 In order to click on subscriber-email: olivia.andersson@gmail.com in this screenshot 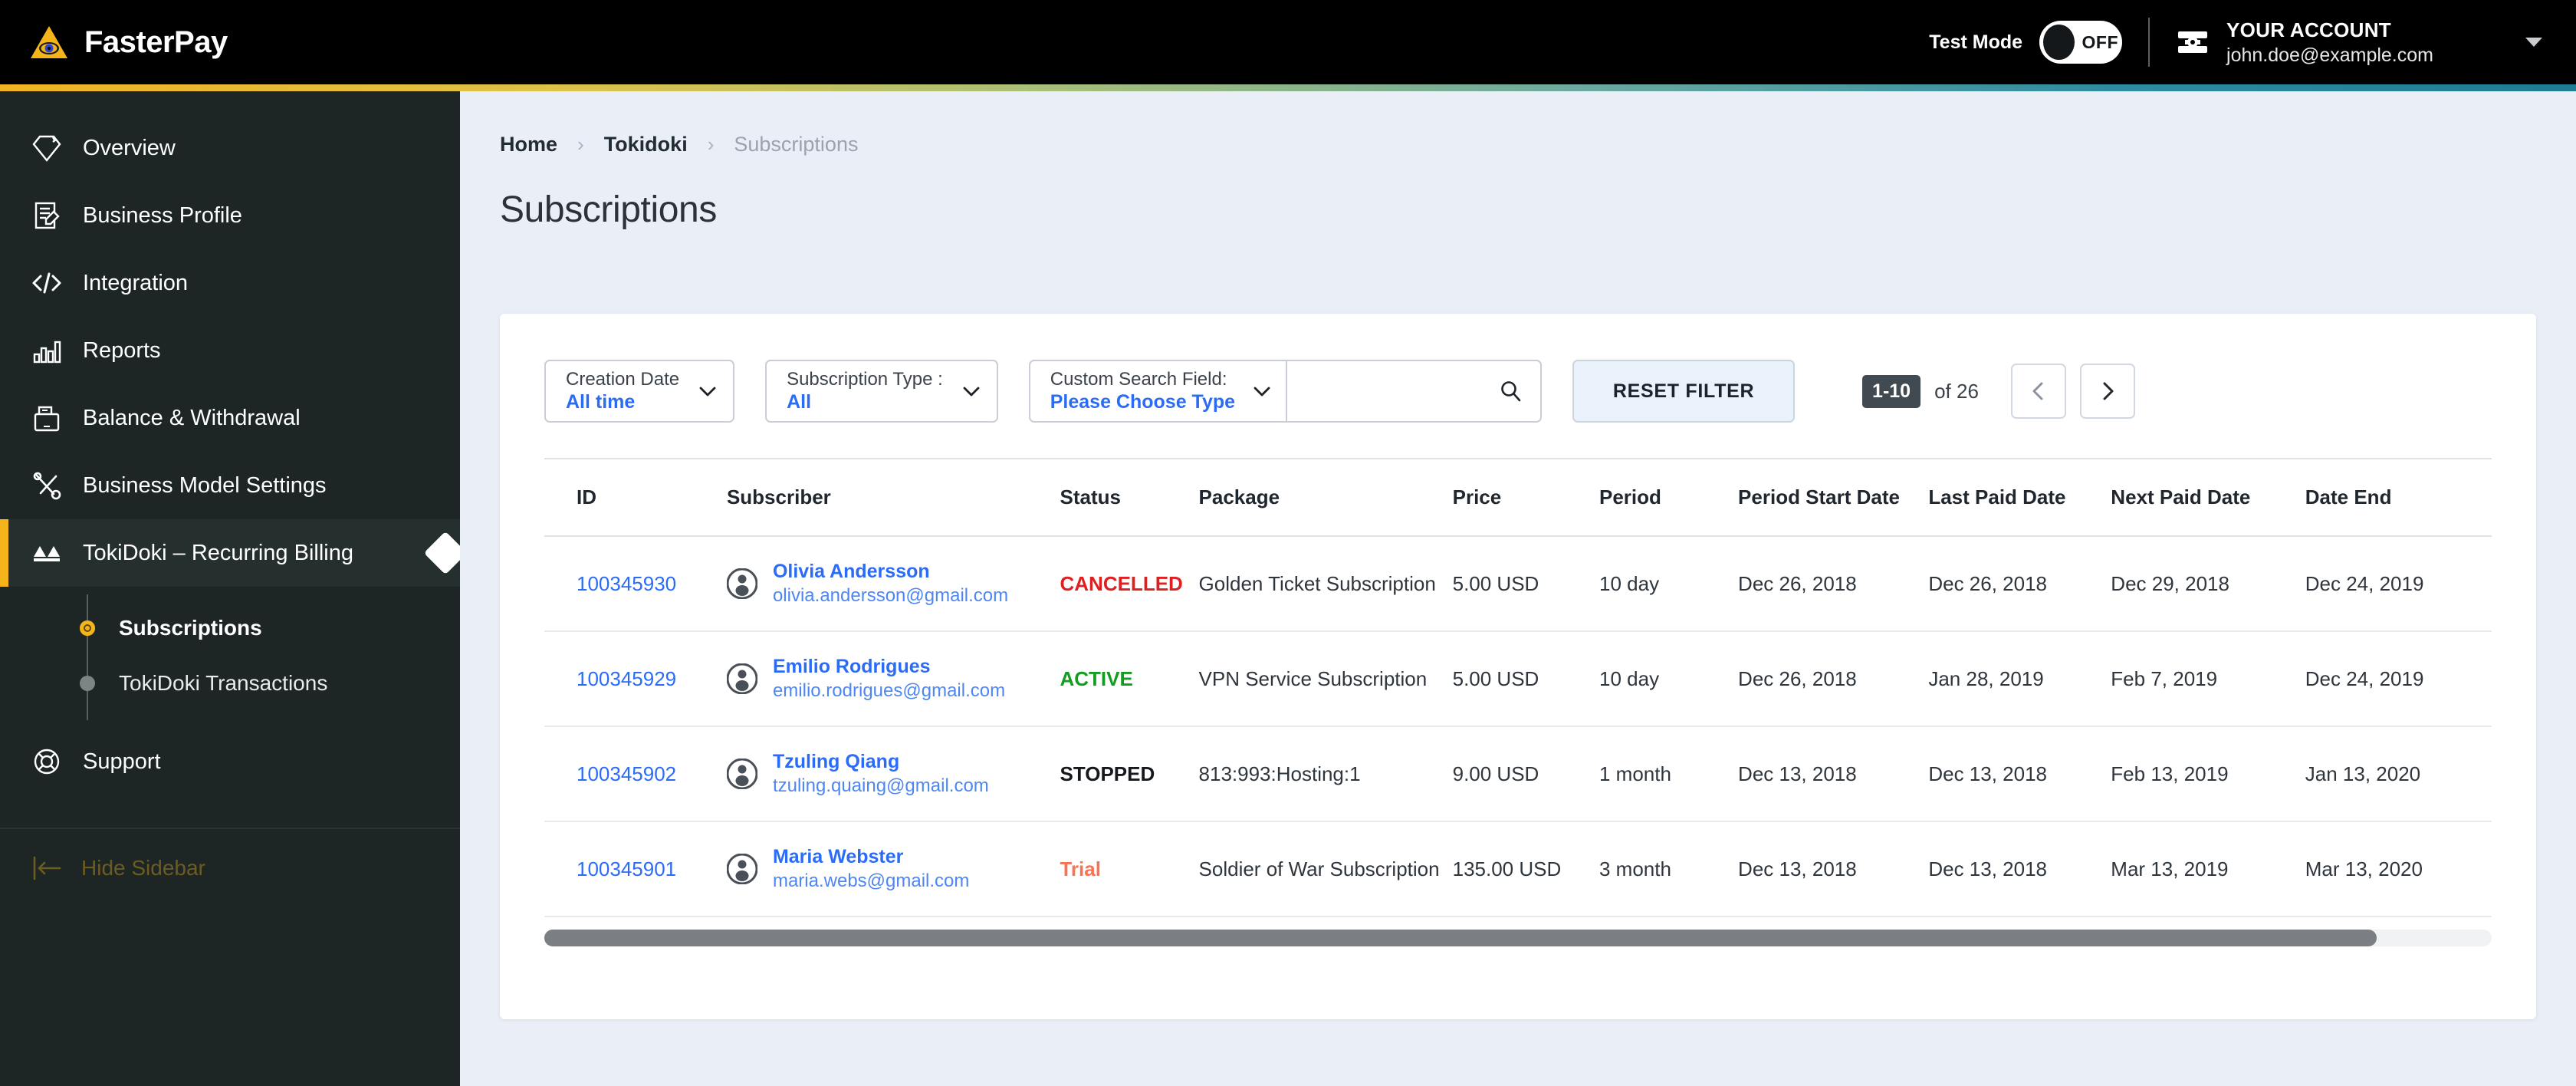, I will do `click(890, 596)`.